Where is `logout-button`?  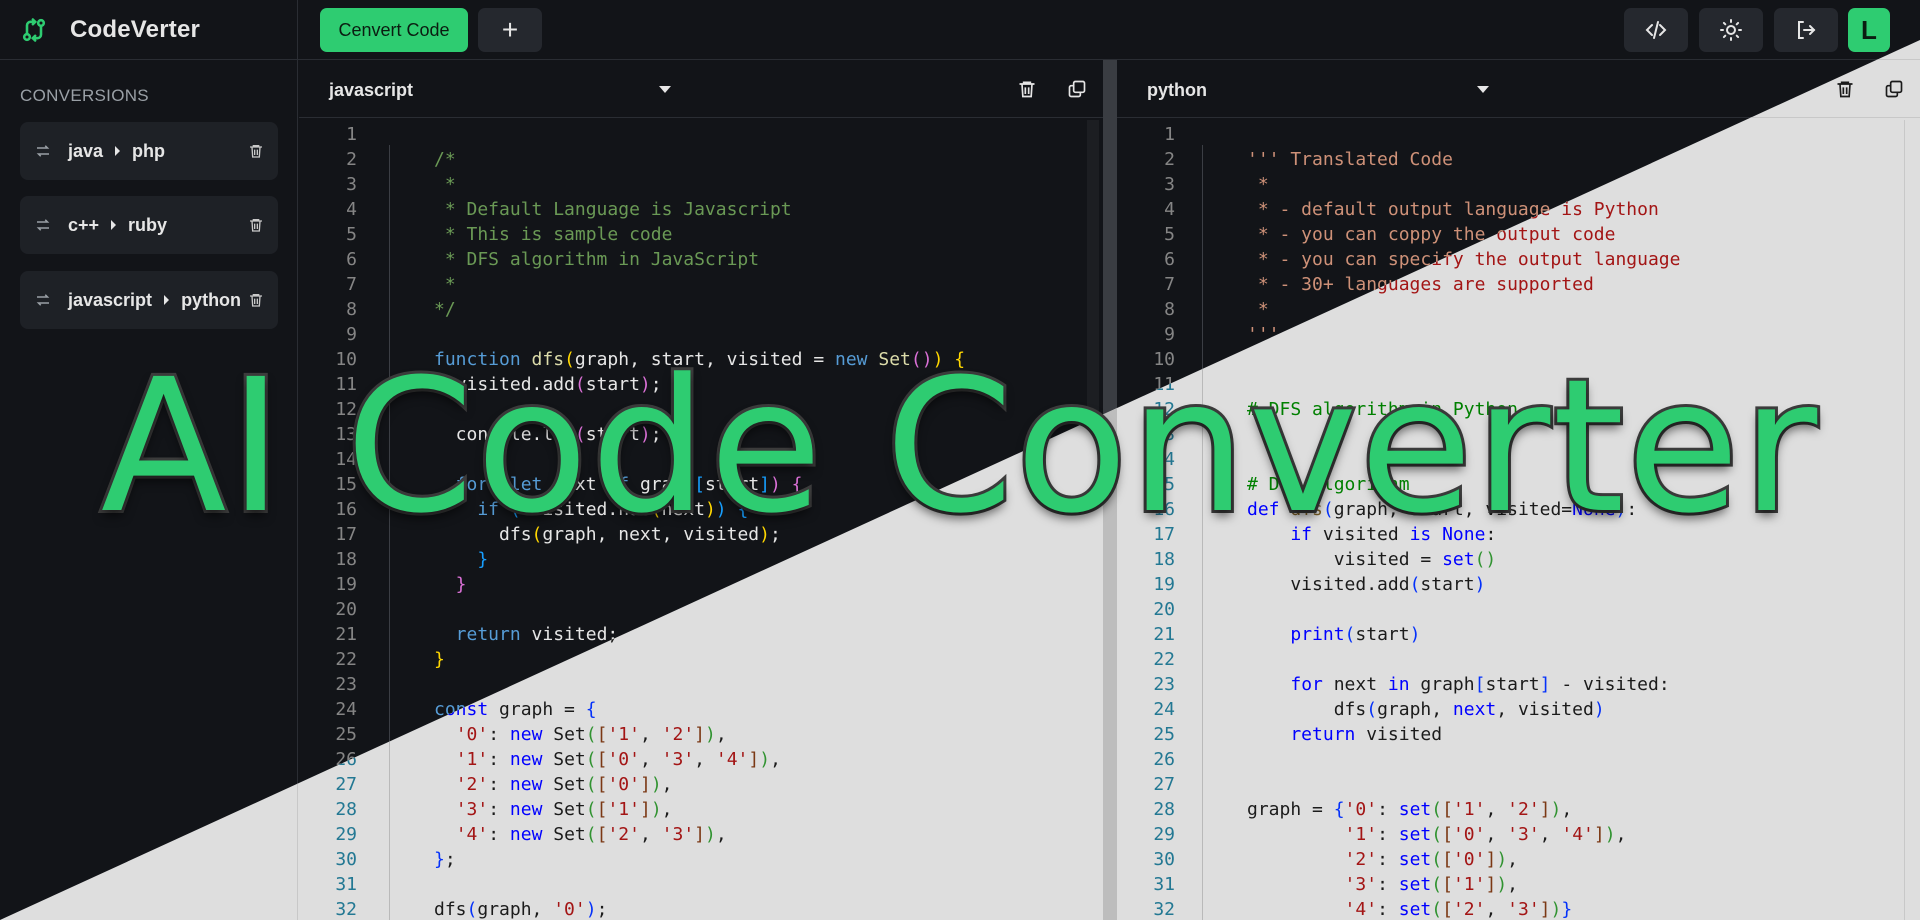 logout-button is located at coordinates (1806, 30).